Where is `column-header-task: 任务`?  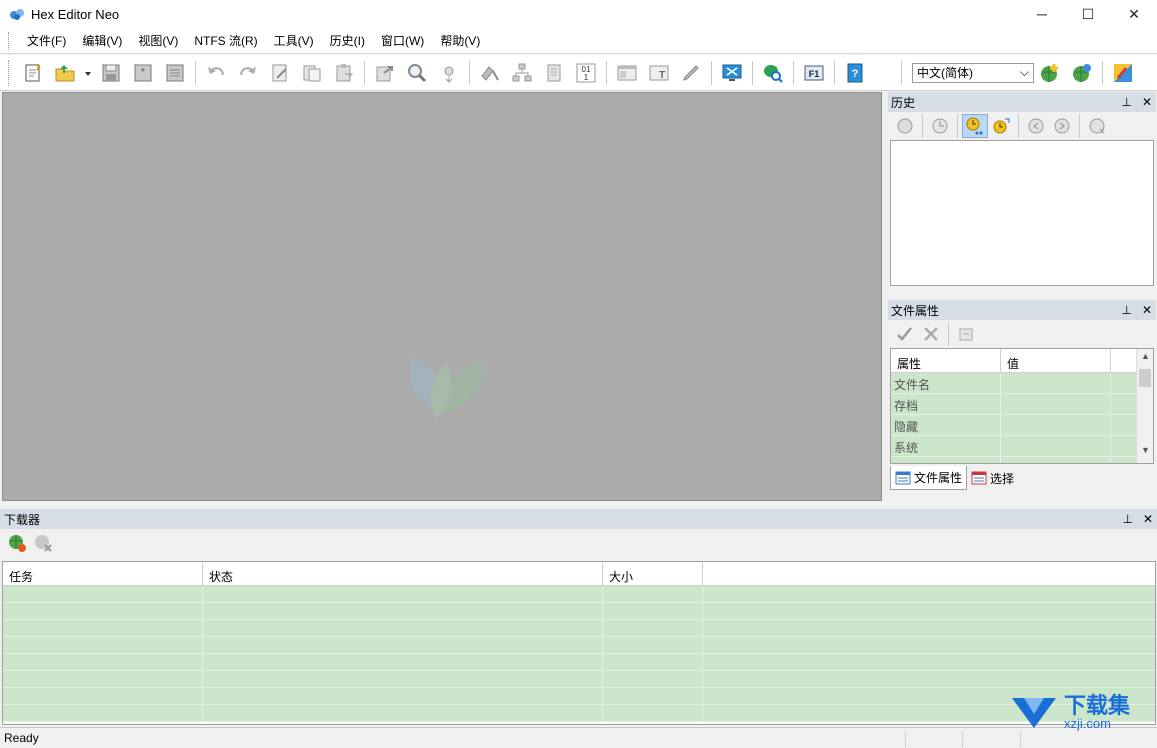
column-header-task: 任务 is located at coordinates (103, 573).